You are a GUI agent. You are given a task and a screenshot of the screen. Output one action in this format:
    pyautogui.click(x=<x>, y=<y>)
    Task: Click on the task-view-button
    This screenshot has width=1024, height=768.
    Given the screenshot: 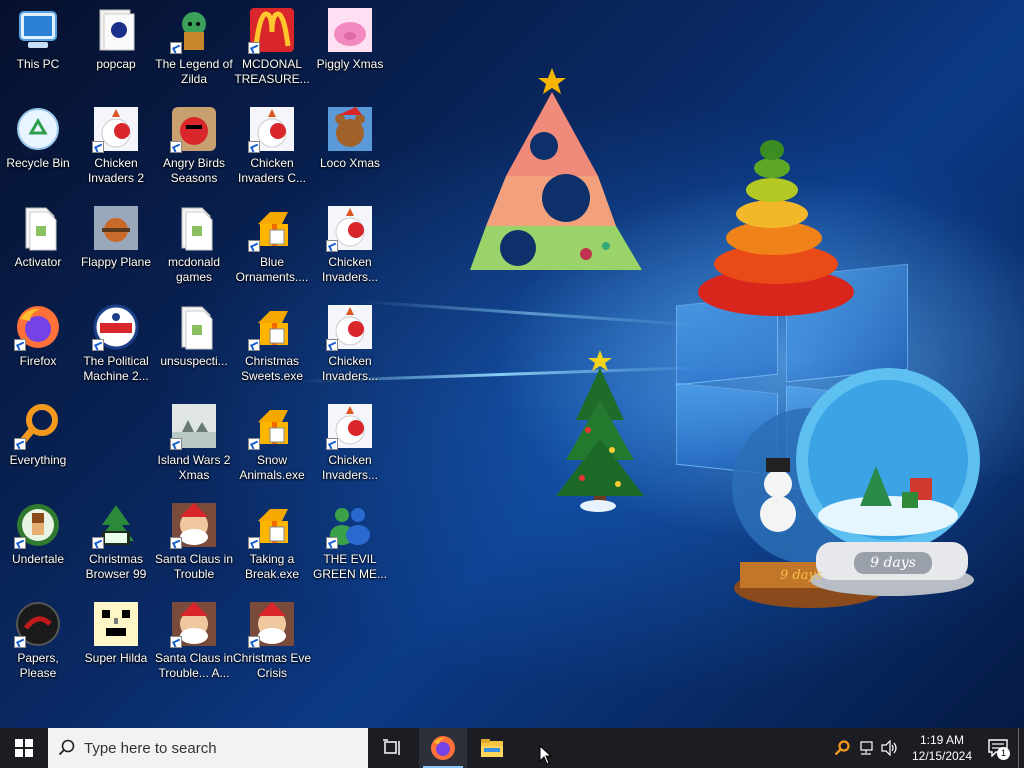 What is the action you would take?
    pyautogui.click(x=392, y=748)
    